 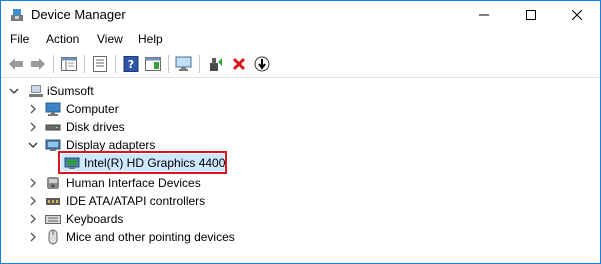 I want to click on monitor-scan-icon, so click(x=183, y=63).